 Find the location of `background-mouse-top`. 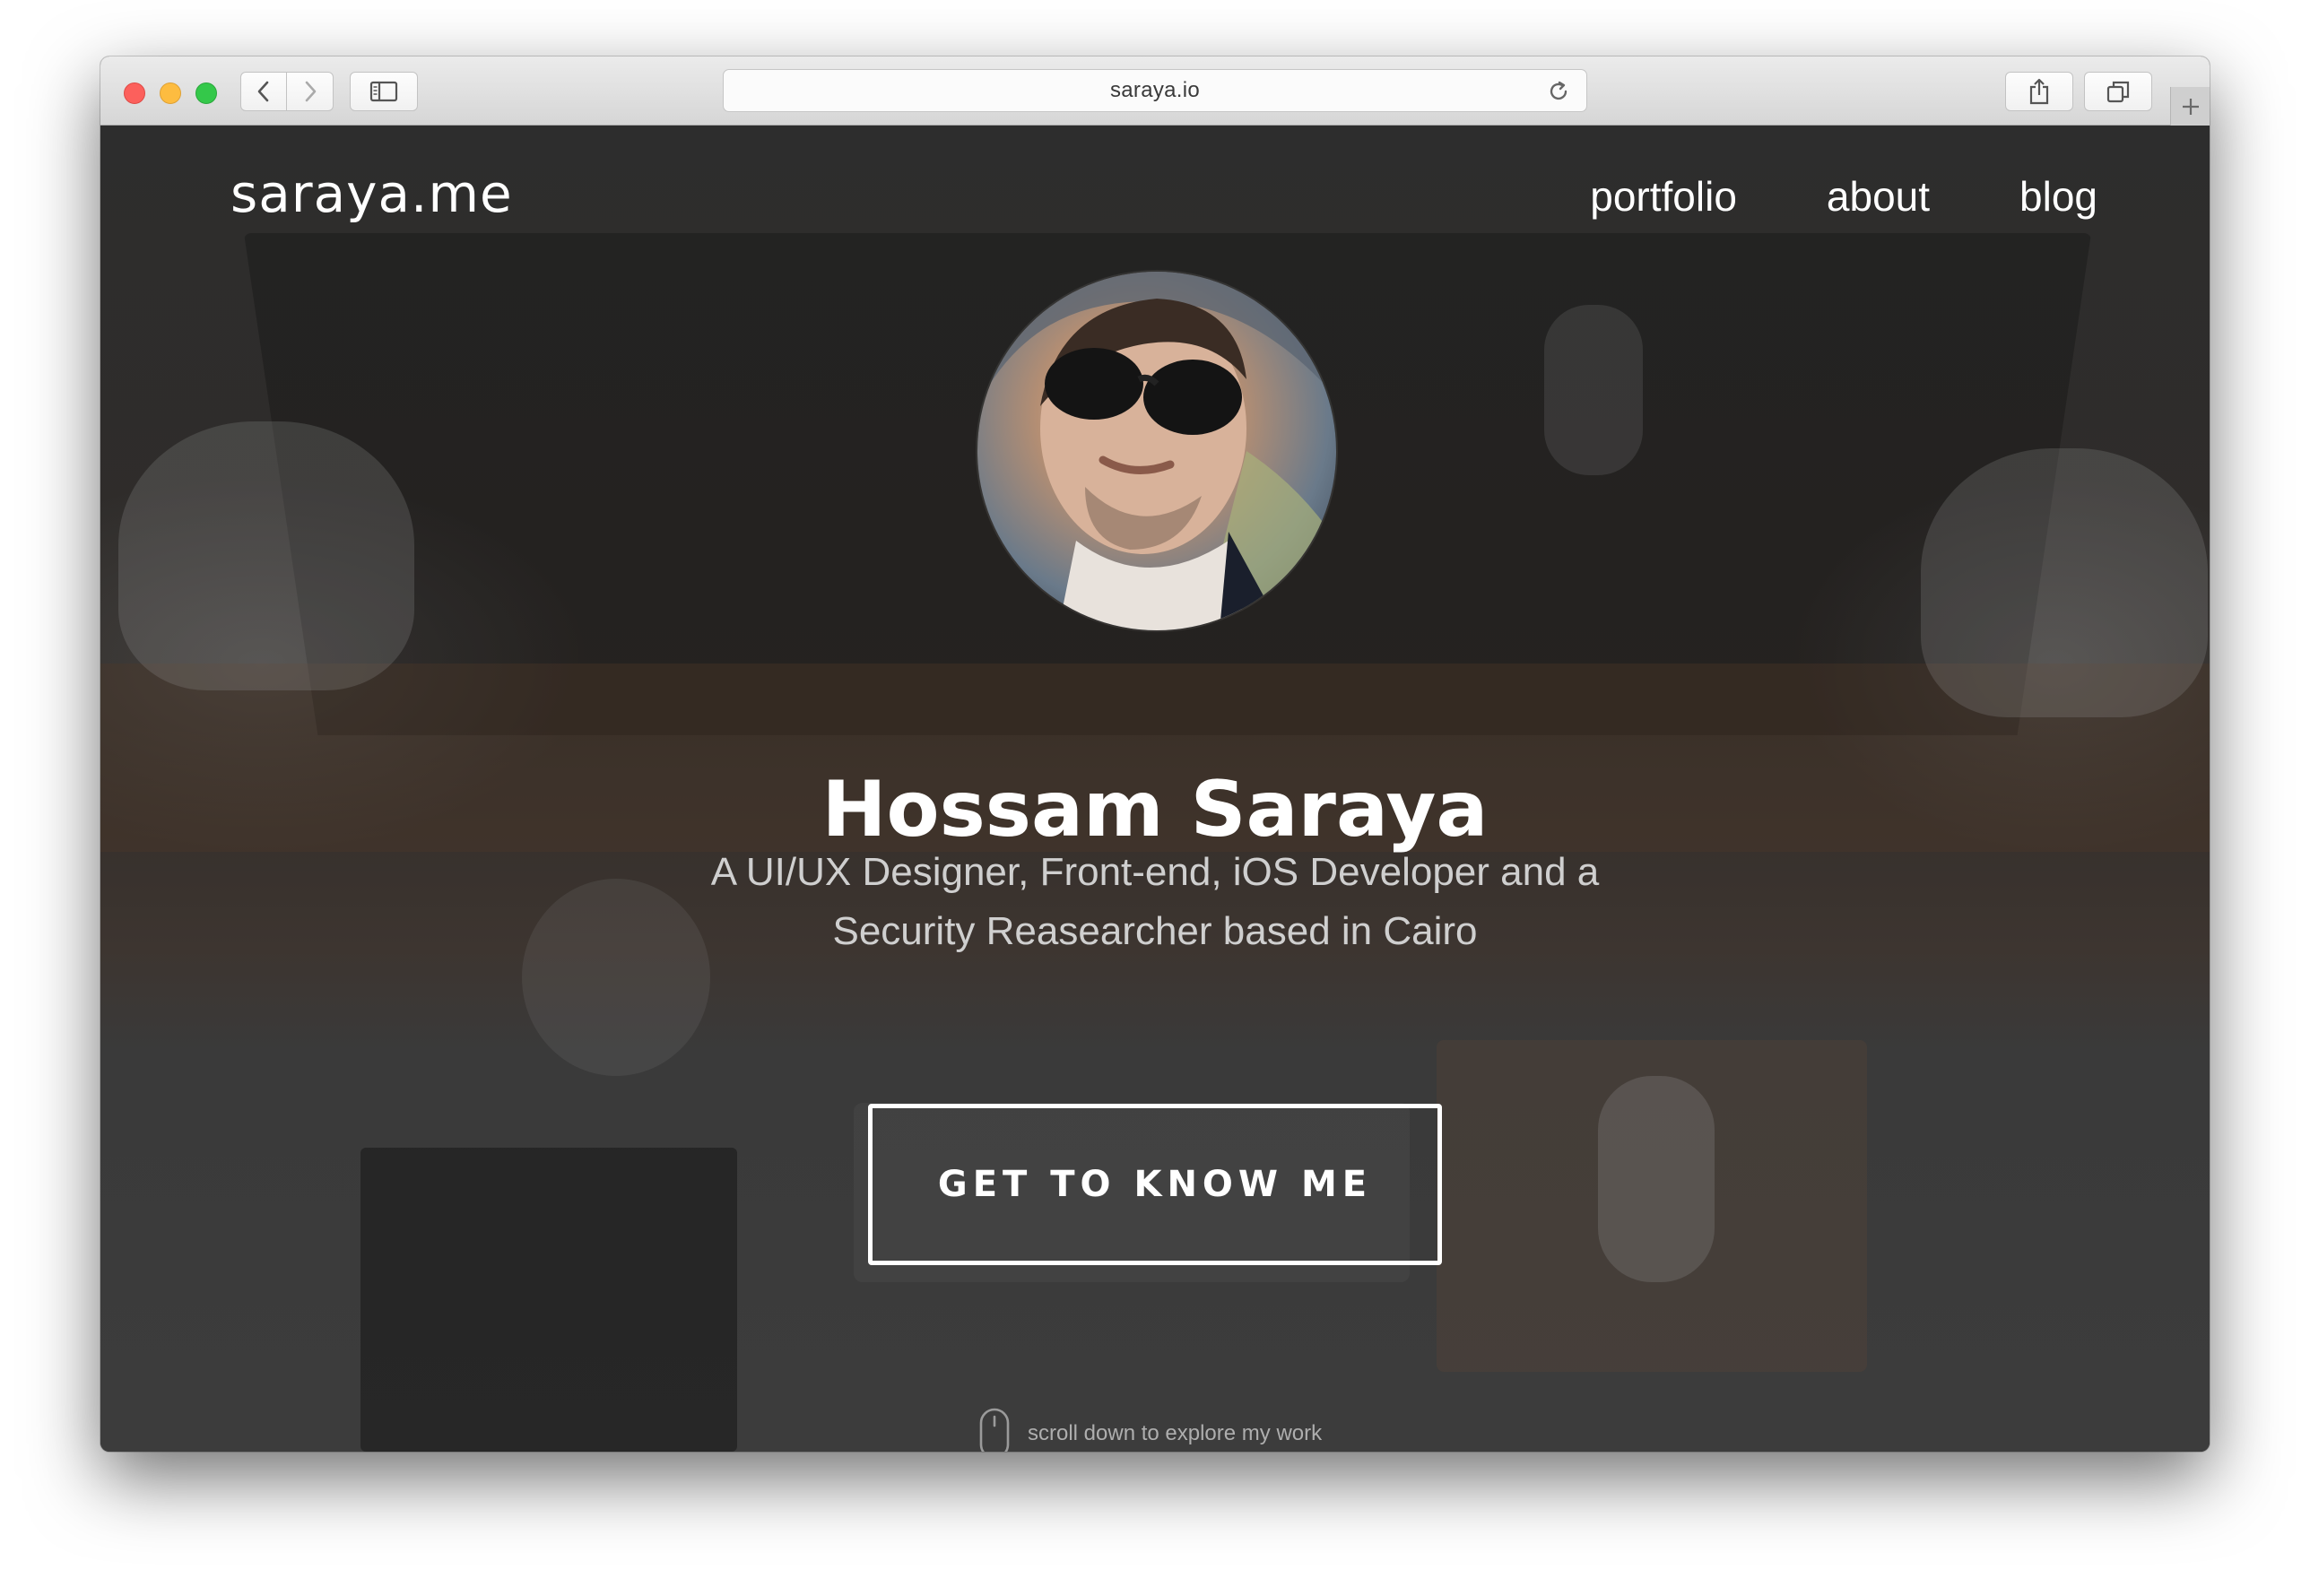

background-mouse-top is located at coordinates (1594, 390).